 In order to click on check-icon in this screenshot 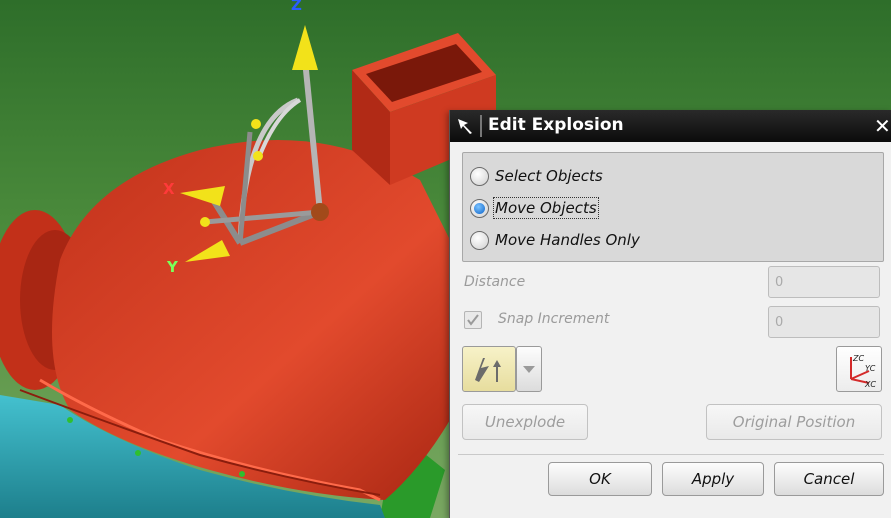, I will do `click(473, 320)`.